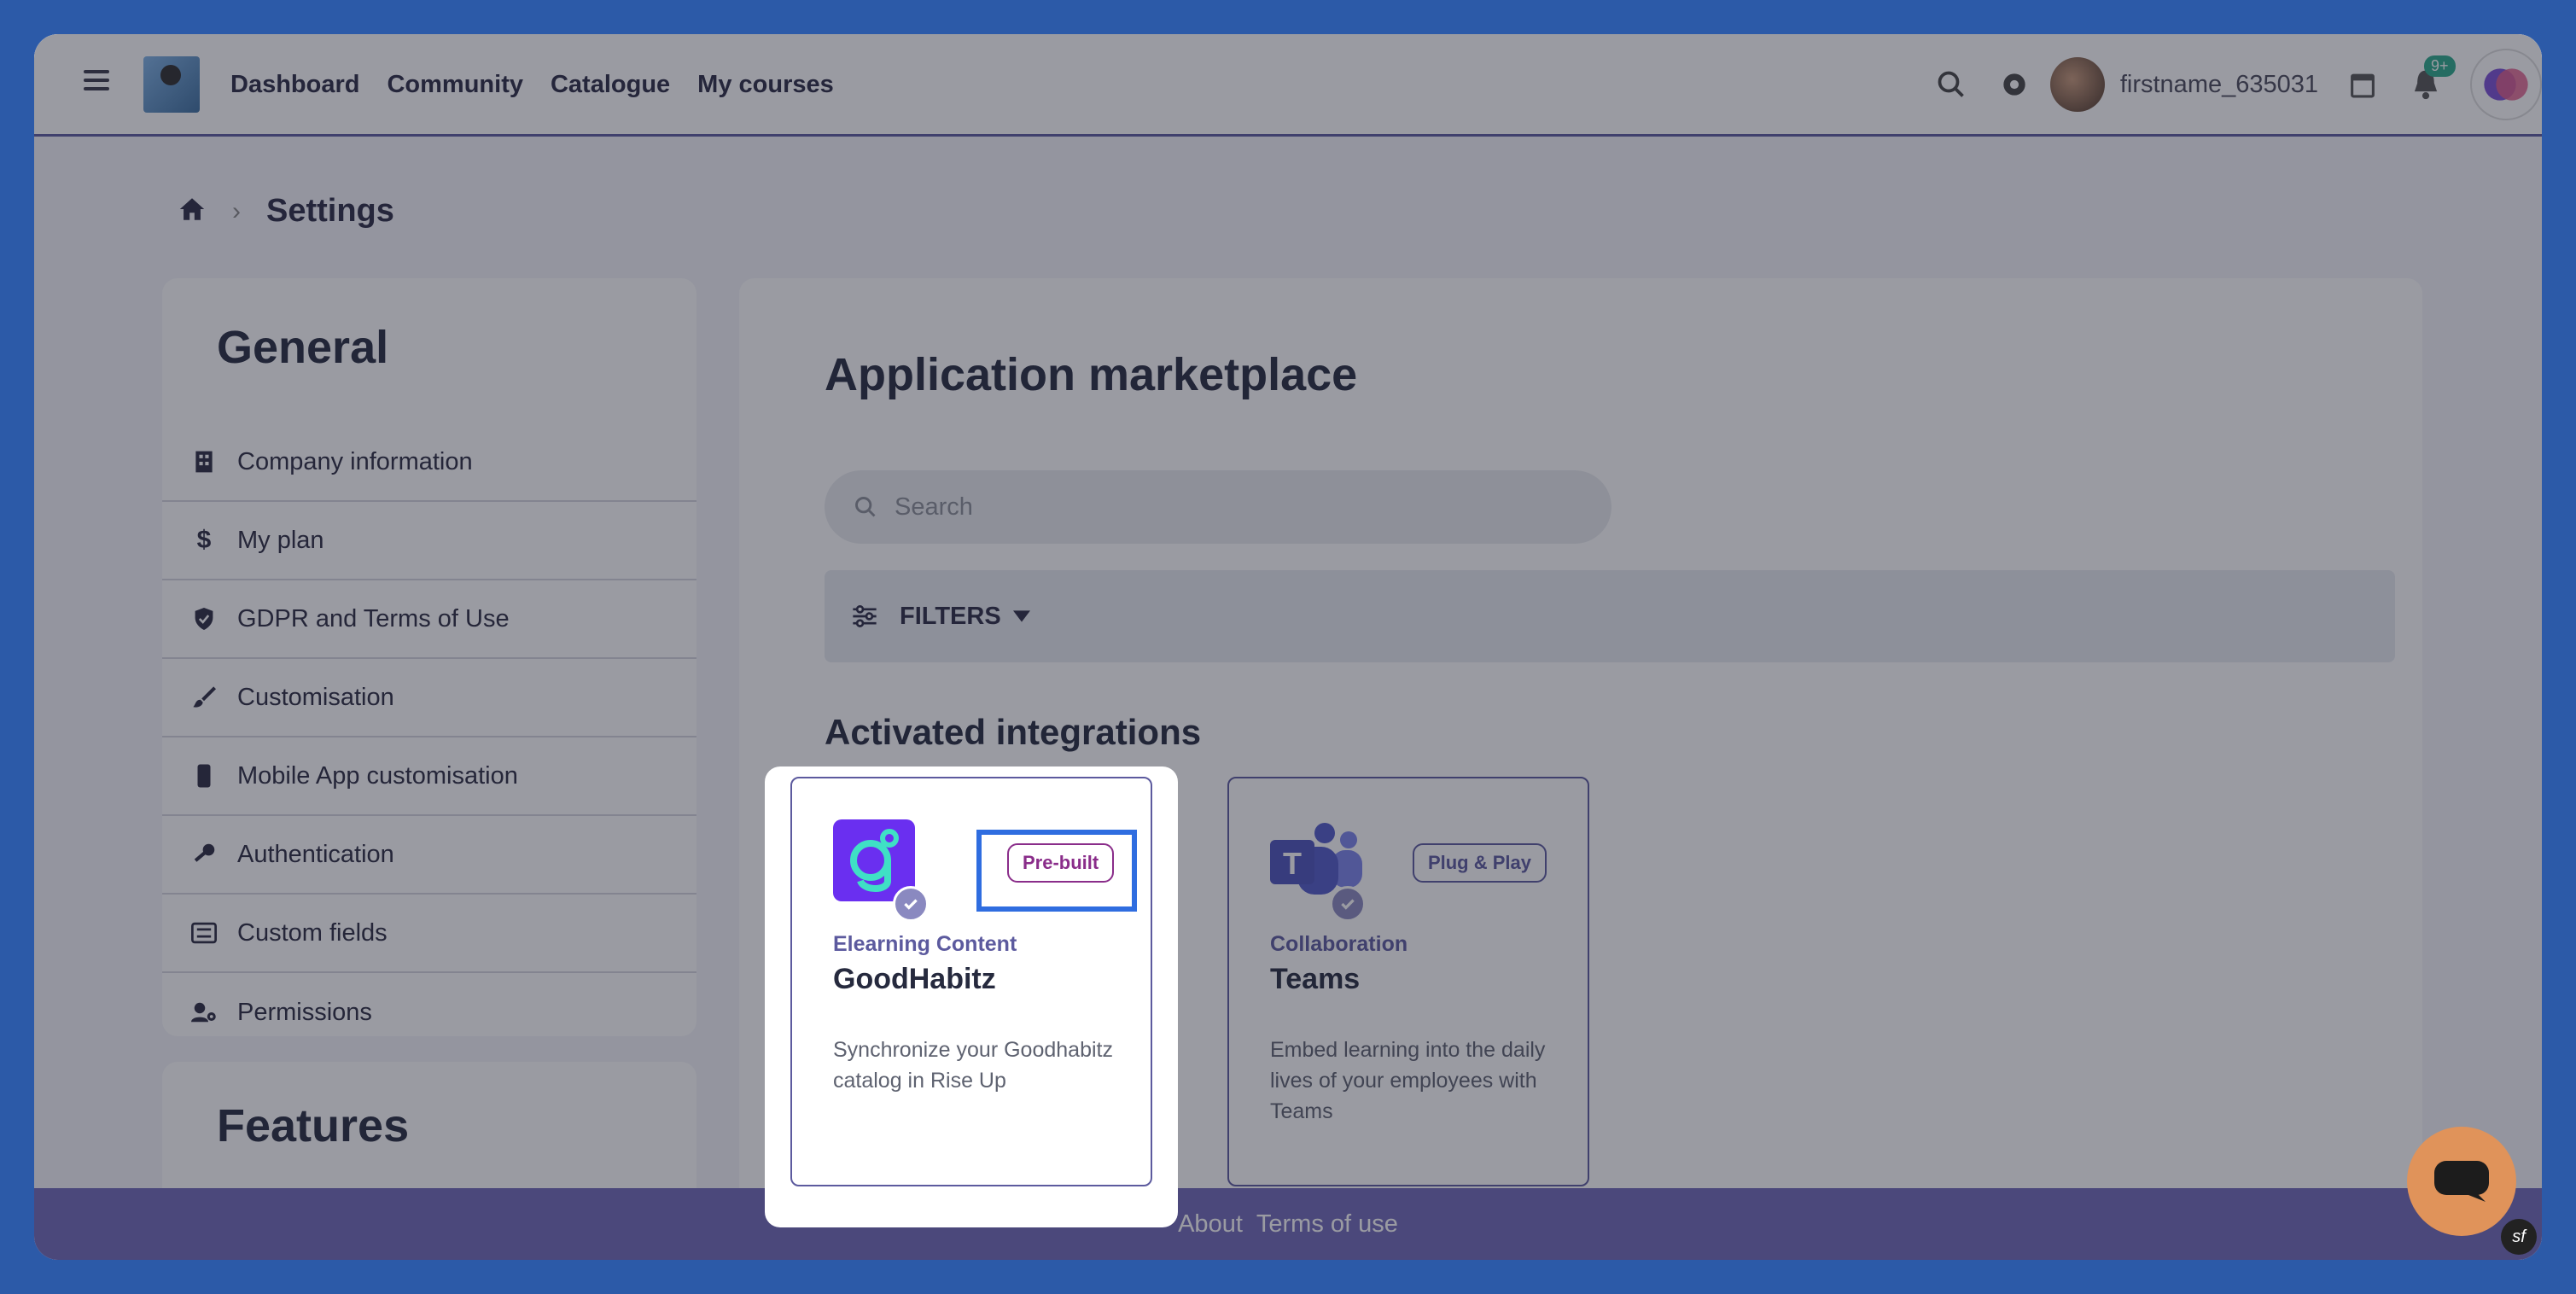  What do you see at coordinates (1610, 616) in the screenshot?
I see `filters-bar: FILTERS` at bounding box center [1610, 616].